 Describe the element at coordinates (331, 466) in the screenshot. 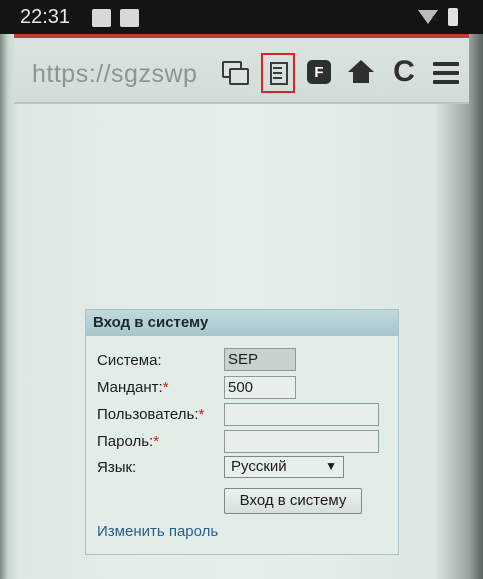

I see `dropdown-arrow-icon: ▼` at that location.